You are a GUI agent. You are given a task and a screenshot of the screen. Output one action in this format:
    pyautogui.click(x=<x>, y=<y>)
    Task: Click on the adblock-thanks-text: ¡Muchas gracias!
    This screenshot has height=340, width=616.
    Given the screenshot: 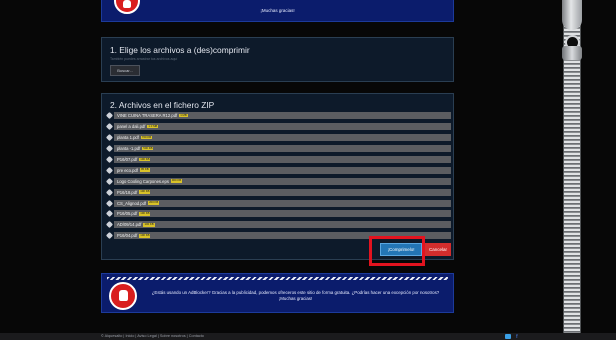 What is the action you would take?
    pyautogui.click(x=277, y=10)
    